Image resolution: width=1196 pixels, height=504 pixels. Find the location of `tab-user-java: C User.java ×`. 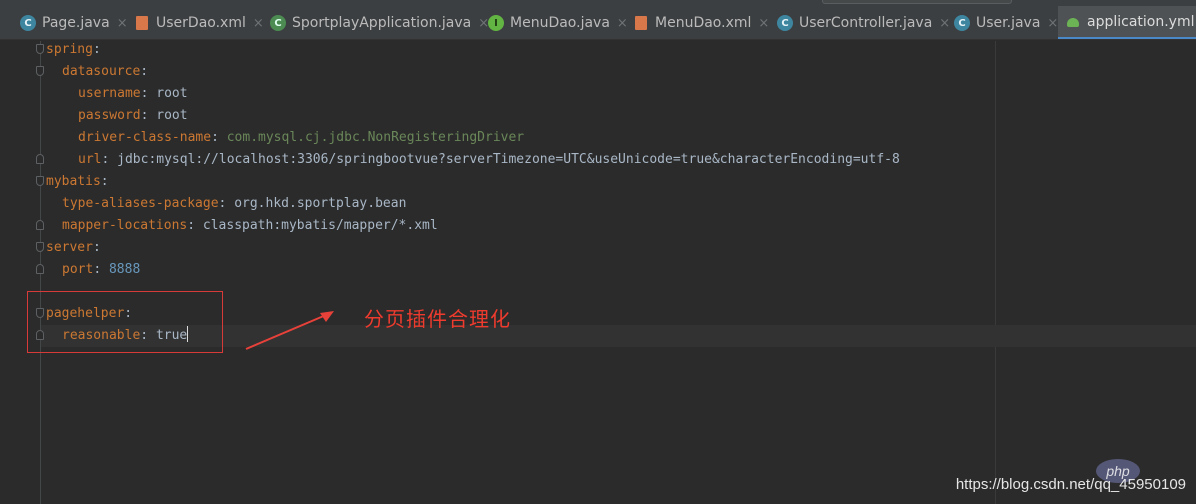

tab-user-java: C User.java × is located at coordinates (1006, 22).